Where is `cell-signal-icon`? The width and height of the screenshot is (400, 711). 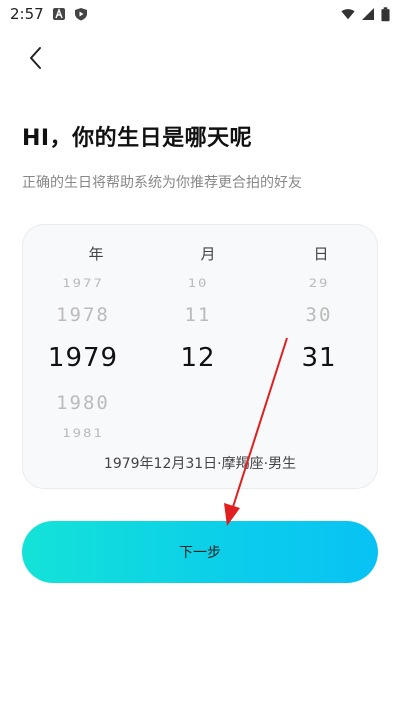
cell-signal-icon is located at coordinates (368, 14).